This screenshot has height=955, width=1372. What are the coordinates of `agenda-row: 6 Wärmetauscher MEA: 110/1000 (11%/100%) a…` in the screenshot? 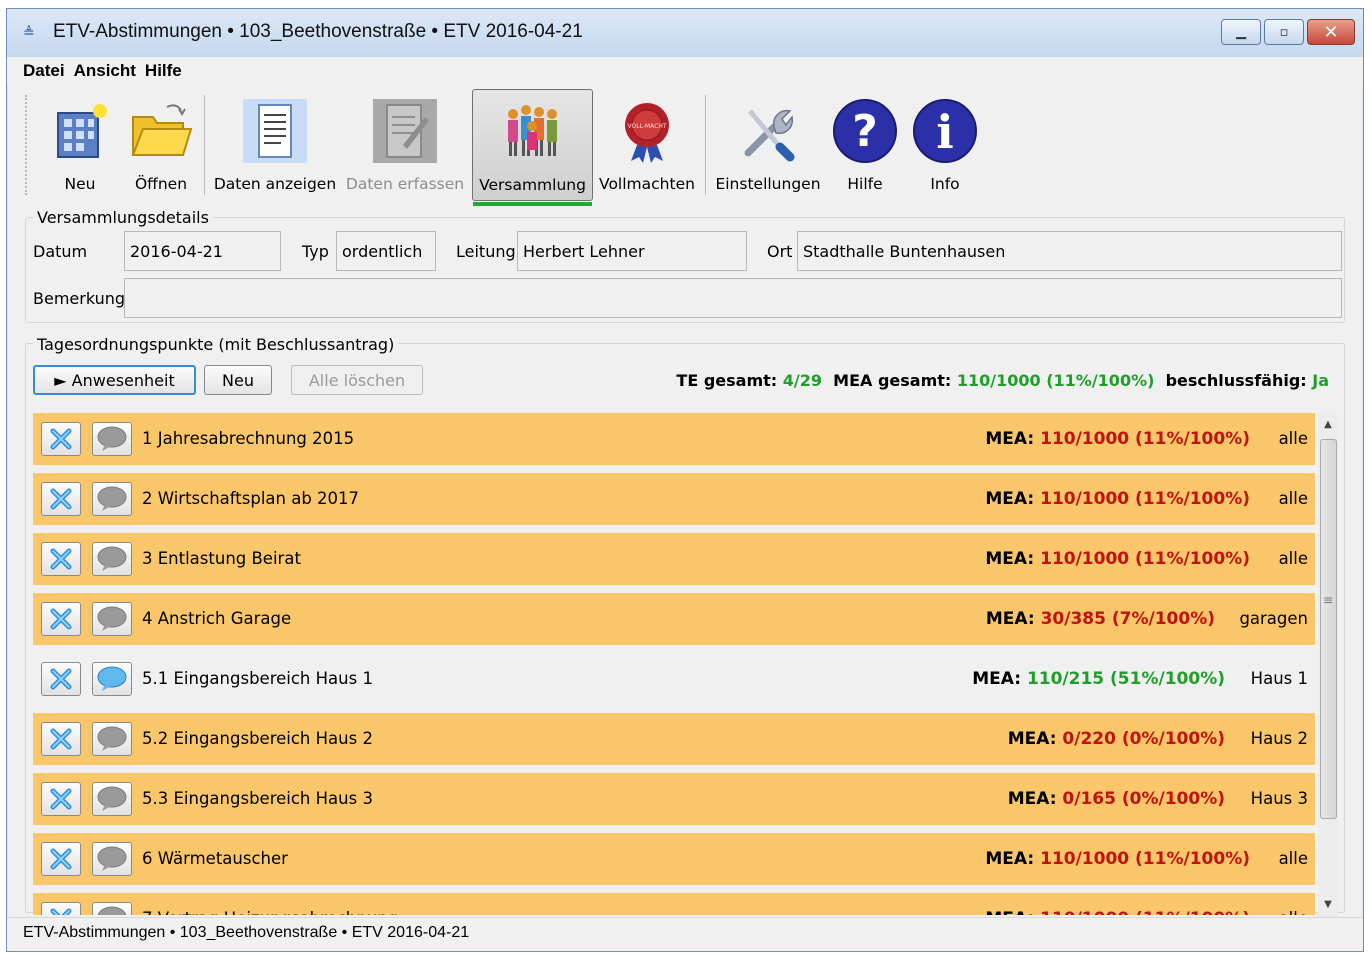 It's located at (674, 859).